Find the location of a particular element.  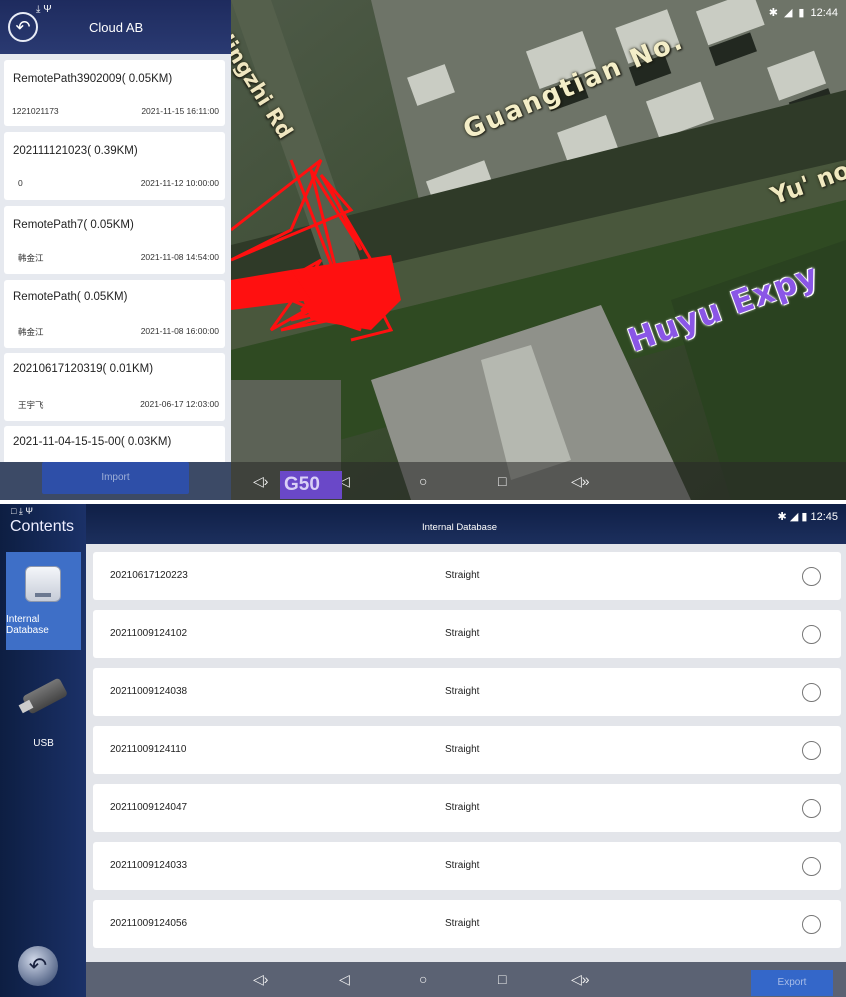

back-arrow-icon: ↶ is located at coordinates (23, 27).